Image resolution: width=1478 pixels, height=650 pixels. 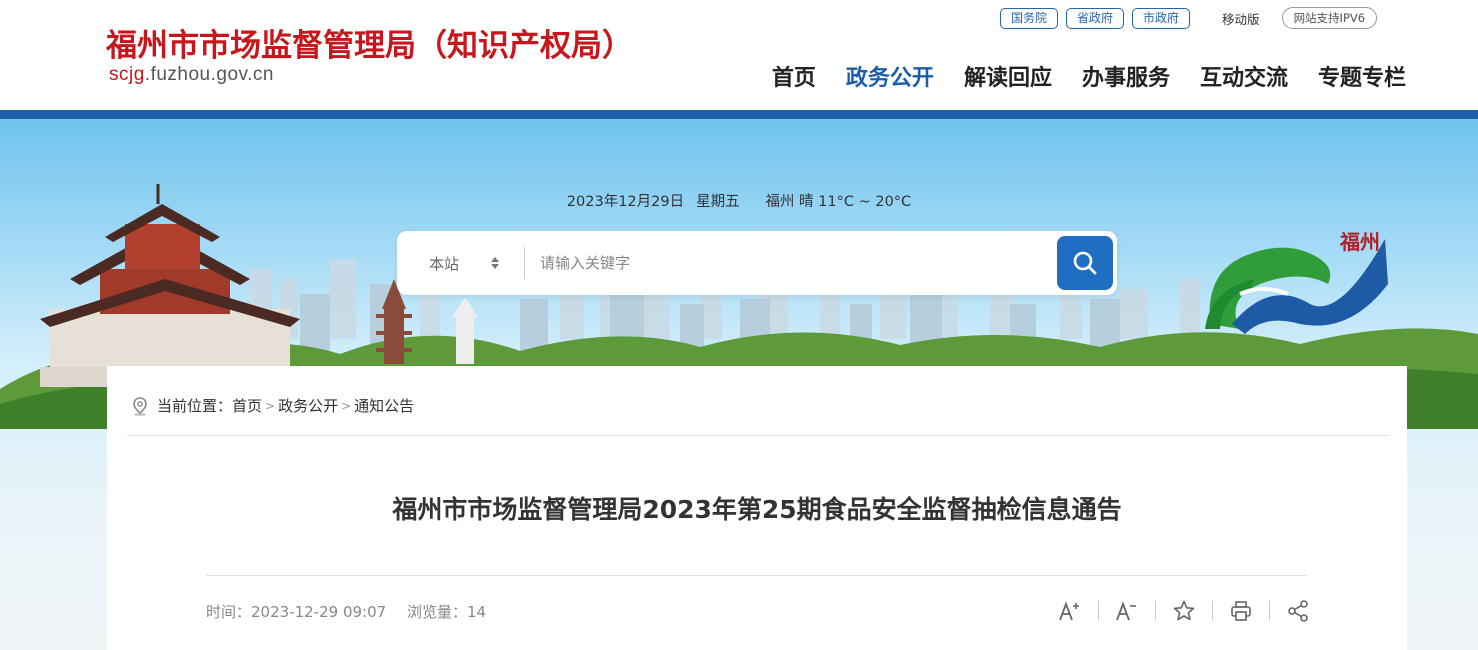 What do you see at coordinates (739, 114) in the screenshot?
I see `header-divider-bar` at bounding box center [739, 114].